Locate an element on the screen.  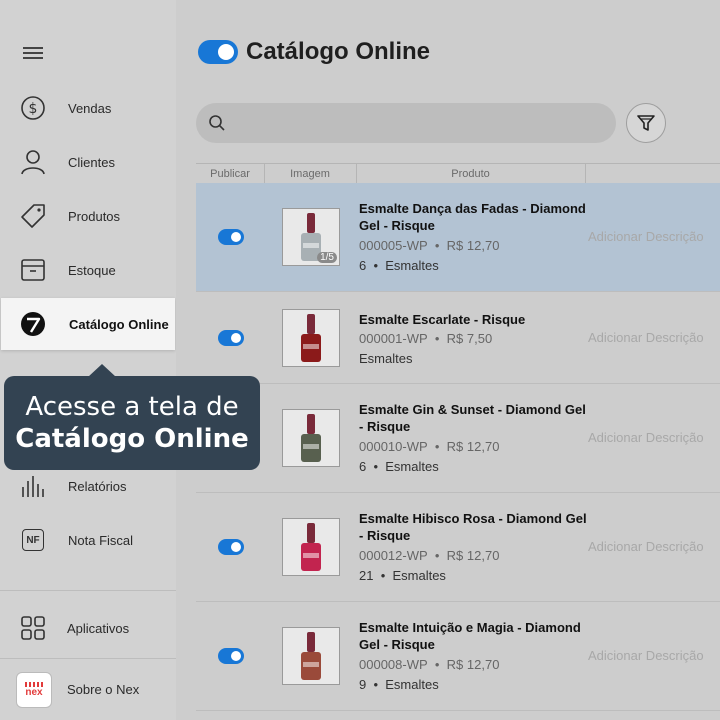
nex-logo-icon: nex is located at coordinates (34, 690).